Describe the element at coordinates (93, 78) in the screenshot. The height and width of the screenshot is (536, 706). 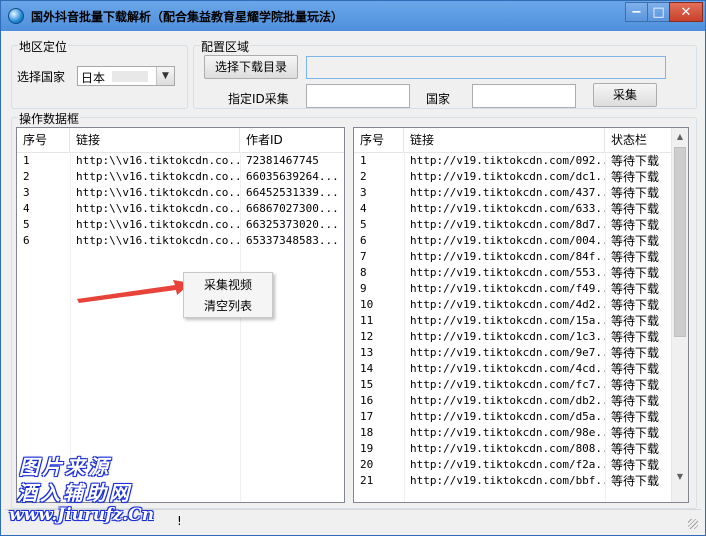
I see `country-select-value: 日本` at that location.